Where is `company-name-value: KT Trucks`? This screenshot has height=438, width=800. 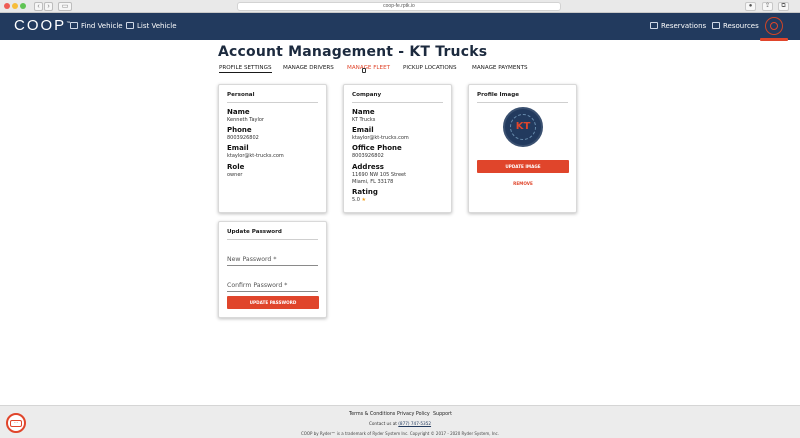 company-name-value: KT Trucks is located at coordinates (364, 120).